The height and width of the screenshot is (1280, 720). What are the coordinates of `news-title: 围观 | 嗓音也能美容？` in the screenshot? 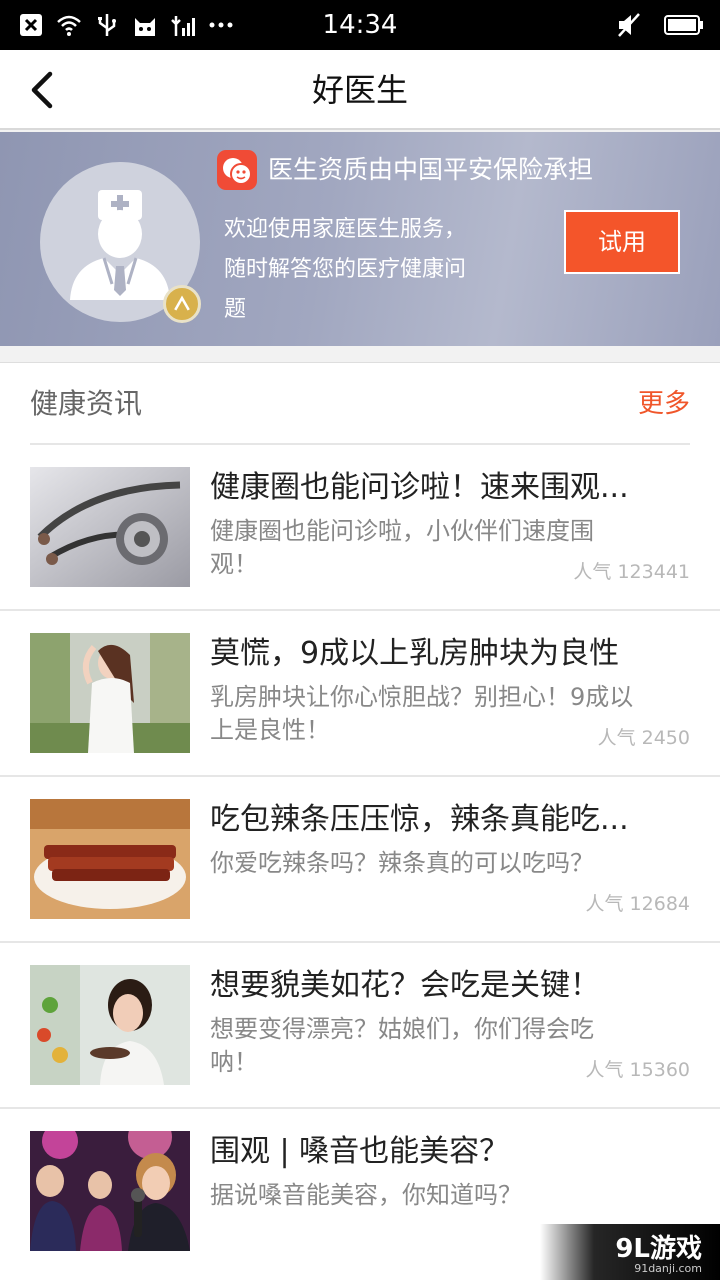 It's located at (360, 1151).